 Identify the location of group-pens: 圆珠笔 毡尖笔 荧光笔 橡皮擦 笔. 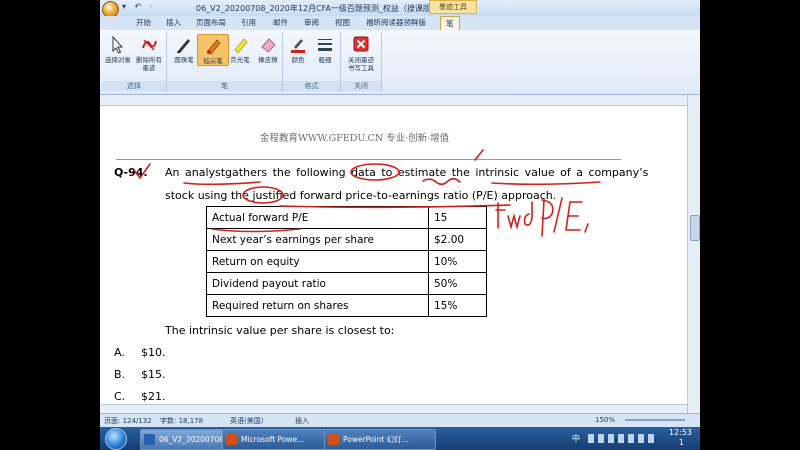
(225, 62).